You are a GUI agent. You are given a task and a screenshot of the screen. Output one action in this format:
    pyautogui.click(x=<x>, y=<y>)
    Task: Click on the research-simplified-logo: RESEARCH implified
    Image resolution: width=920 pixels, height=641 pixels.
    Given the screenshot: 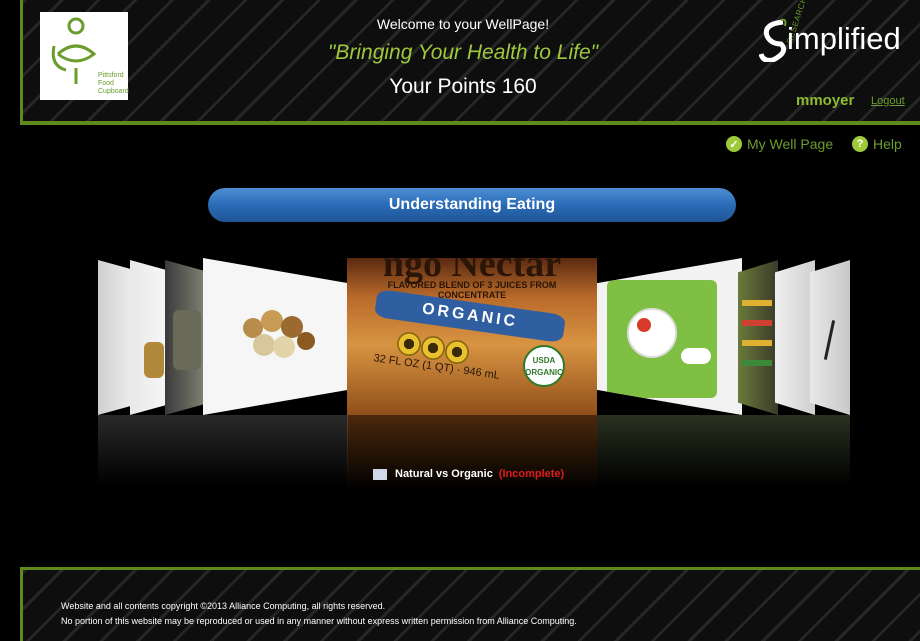 What is the action you would take?
    pyautogui.click(x=835, y=34)
    